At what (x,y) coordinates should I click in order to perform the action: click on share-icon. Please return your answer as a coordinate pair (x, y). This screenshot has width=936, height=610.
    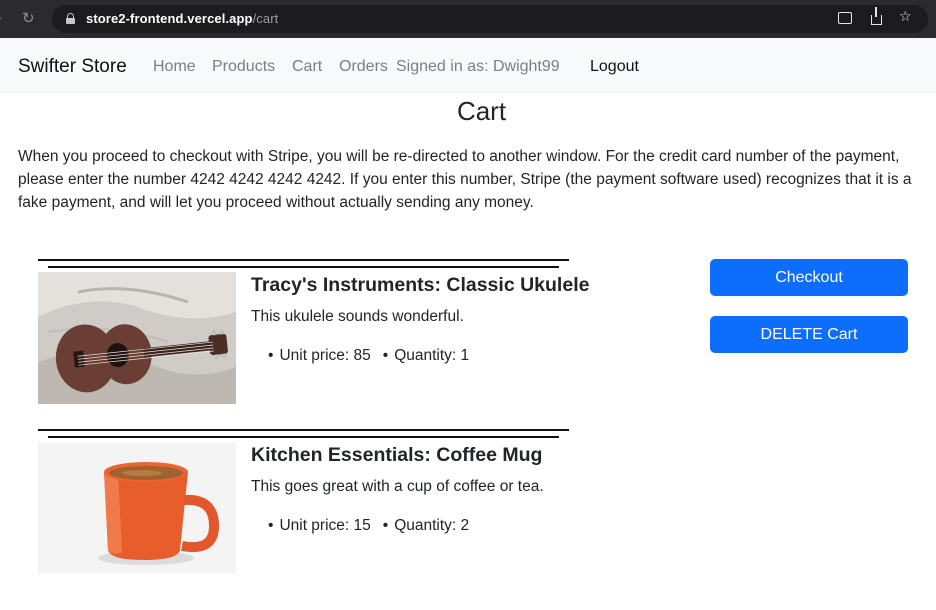
    Looking at the image, I should click on (876, 16).